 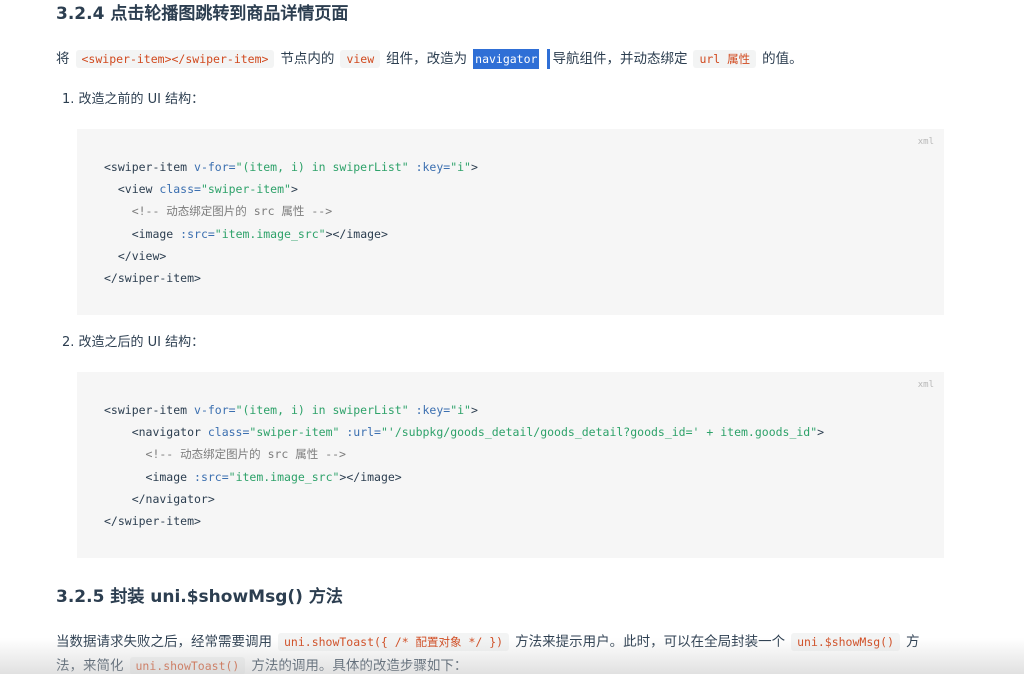 What do you see at coordinates (159, 499) in the screenshot?
I see `code-line: </navigator>` at bounding box center [159, 499].